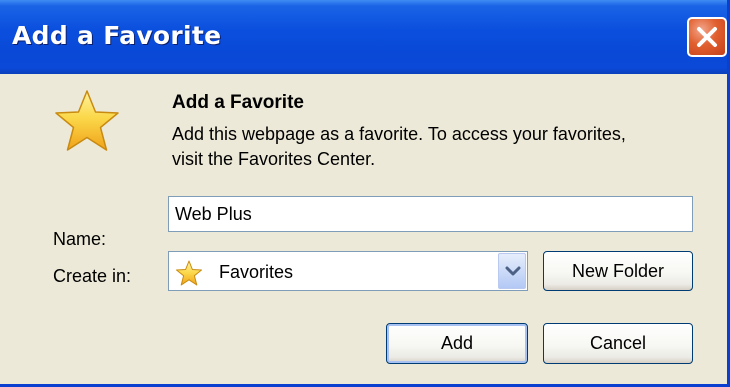 Image resolution: width=730 pixels, height=387 pixels. What do you see at coordinates (80, 239) in the screenshot?
I see `name-label: Name:` at bounding box center [80, 239].